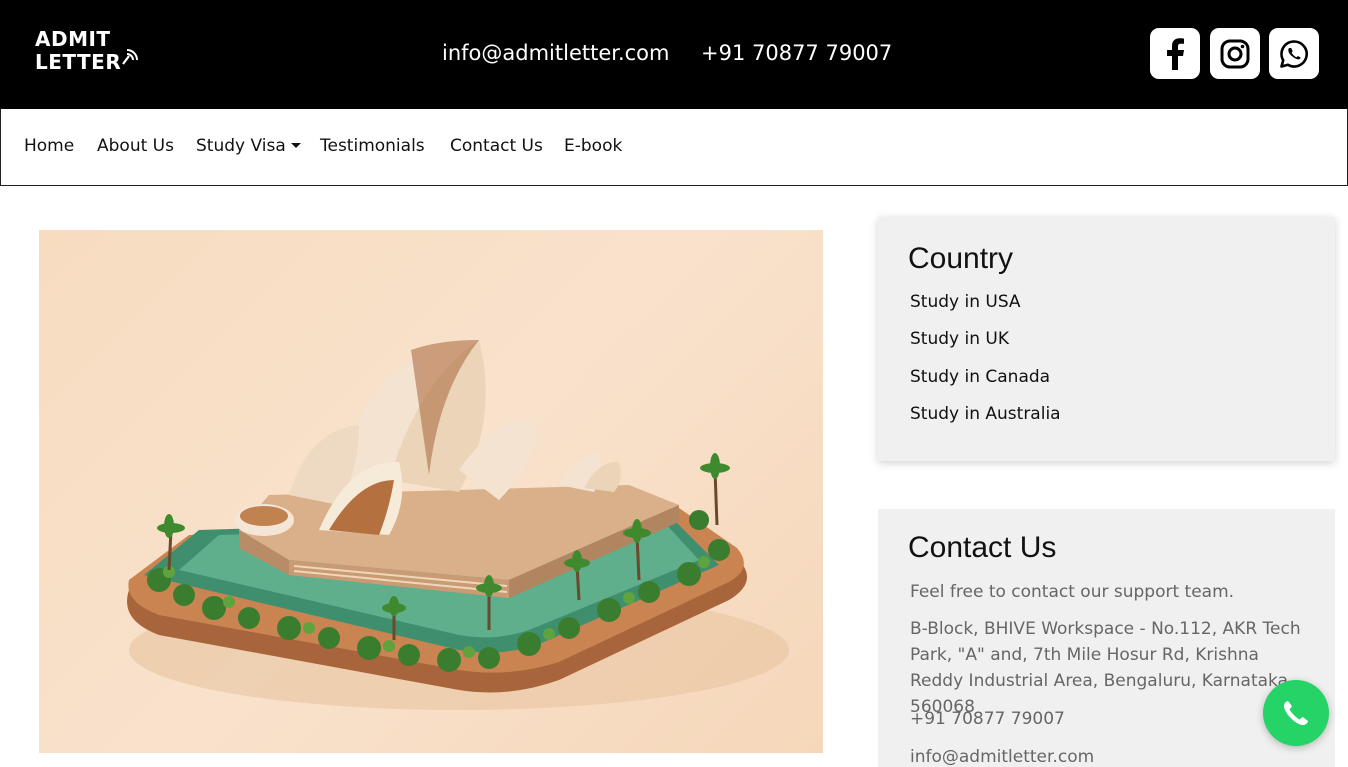 This screenshot has width=1348, height=767. I want to click on instagram-button, so click(1235, 53).